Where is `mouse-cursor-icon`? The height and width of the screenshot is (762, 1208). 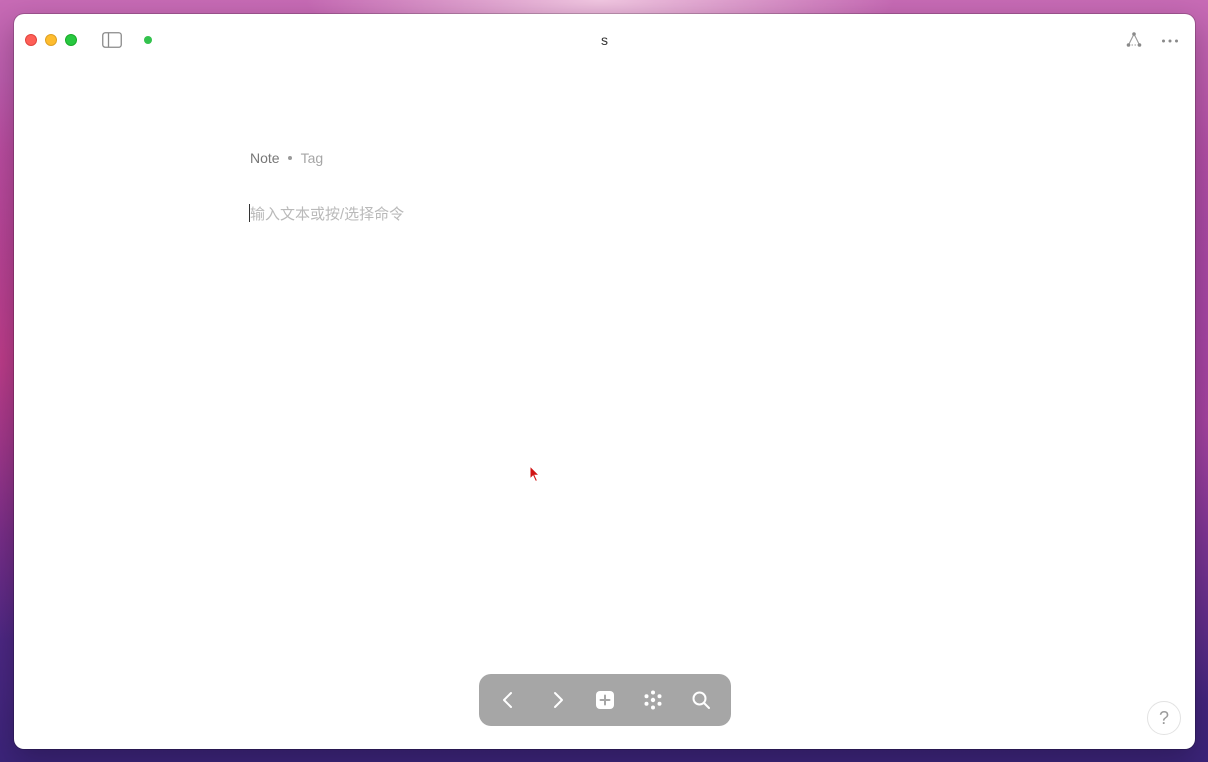 mouse-cursor-icon is located at coordinates (535, 473).